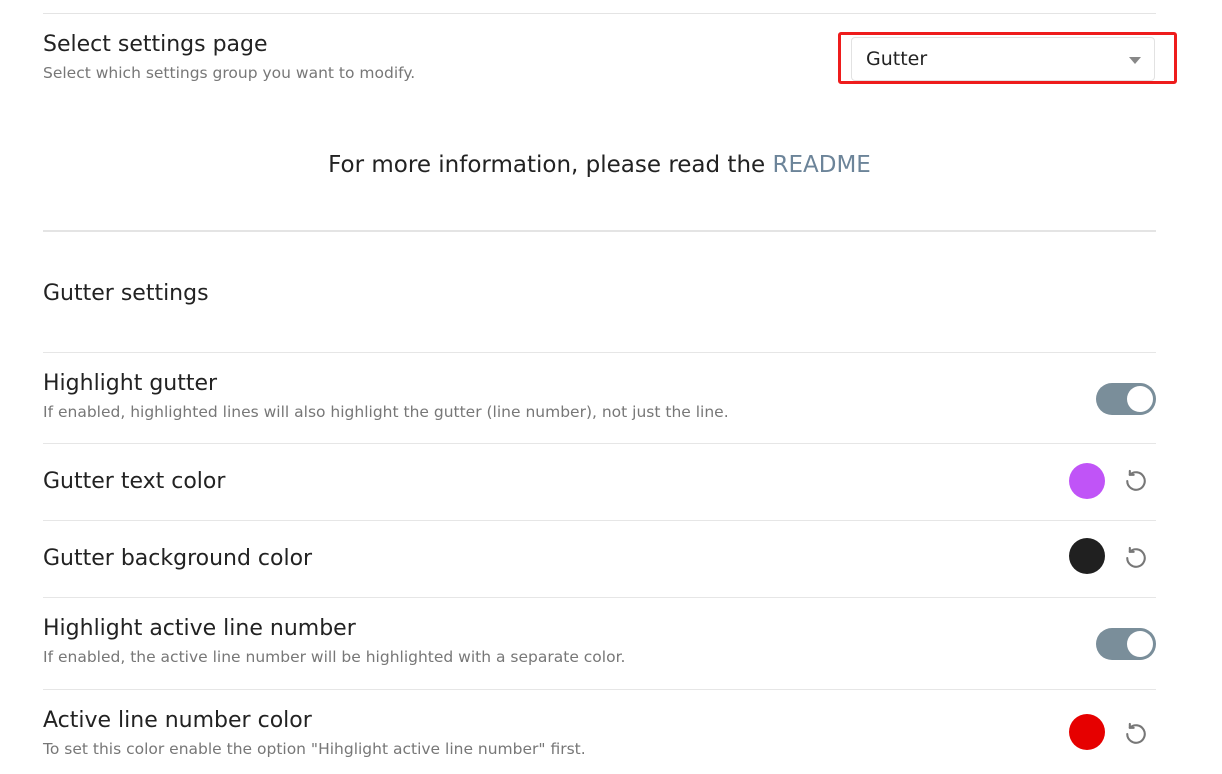 The width and height of the screenshot is (1222, 774). I want to click on section-title: Gutter settings, so click(126, 293).